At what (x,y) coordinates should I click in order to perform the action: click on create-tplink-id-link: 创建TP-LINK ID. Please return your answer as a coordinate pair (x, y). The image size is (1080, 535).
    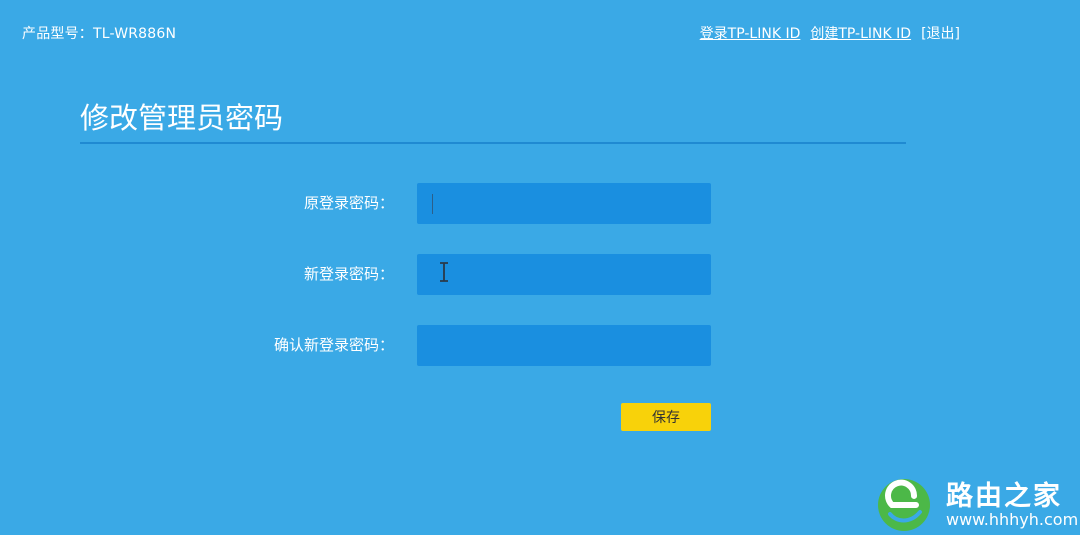
    Looking at the image, I should click on (860, 33).